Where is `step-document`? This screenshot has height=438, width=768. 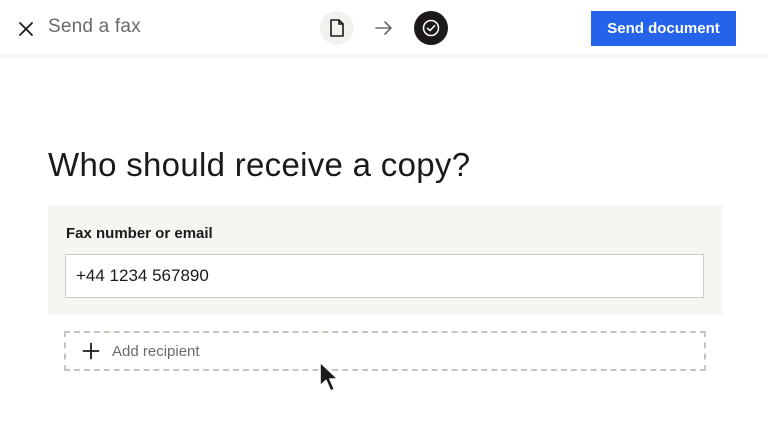 step-document is located at coordinates (337, 28).